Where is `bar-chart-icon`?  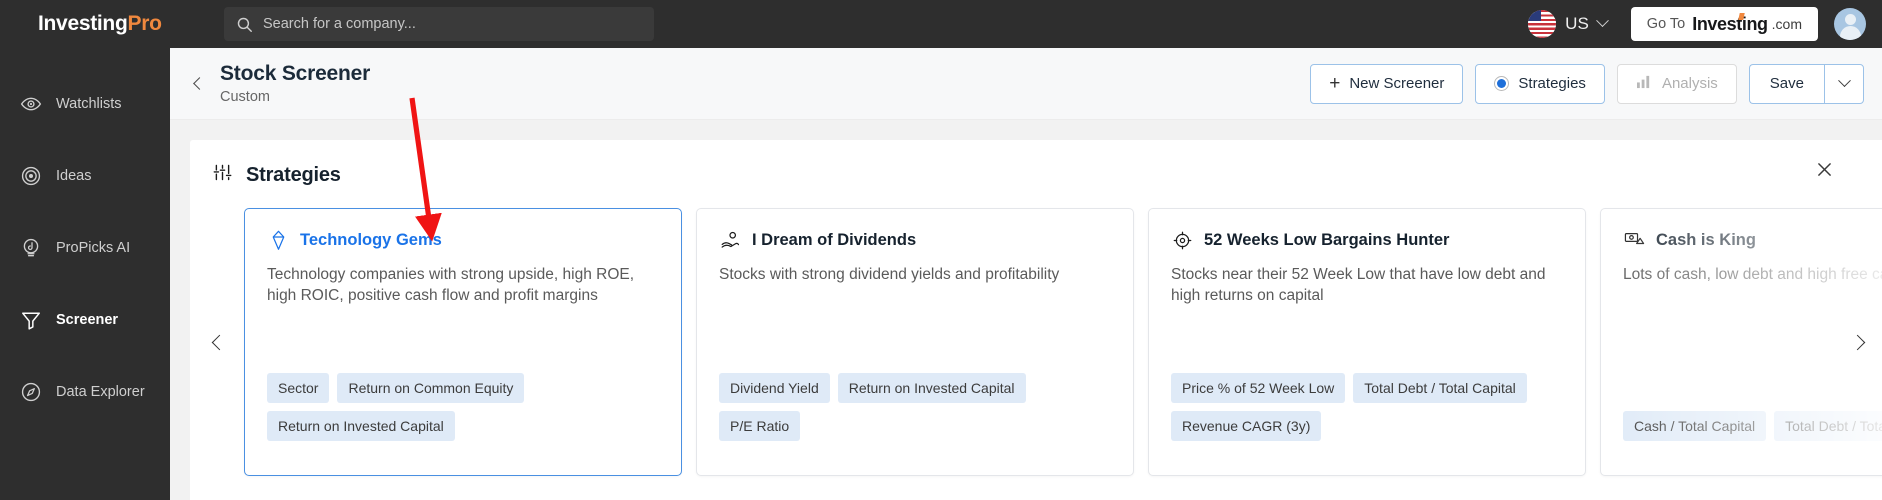 bar-chart-icon is located at coordinates (1644, 83).